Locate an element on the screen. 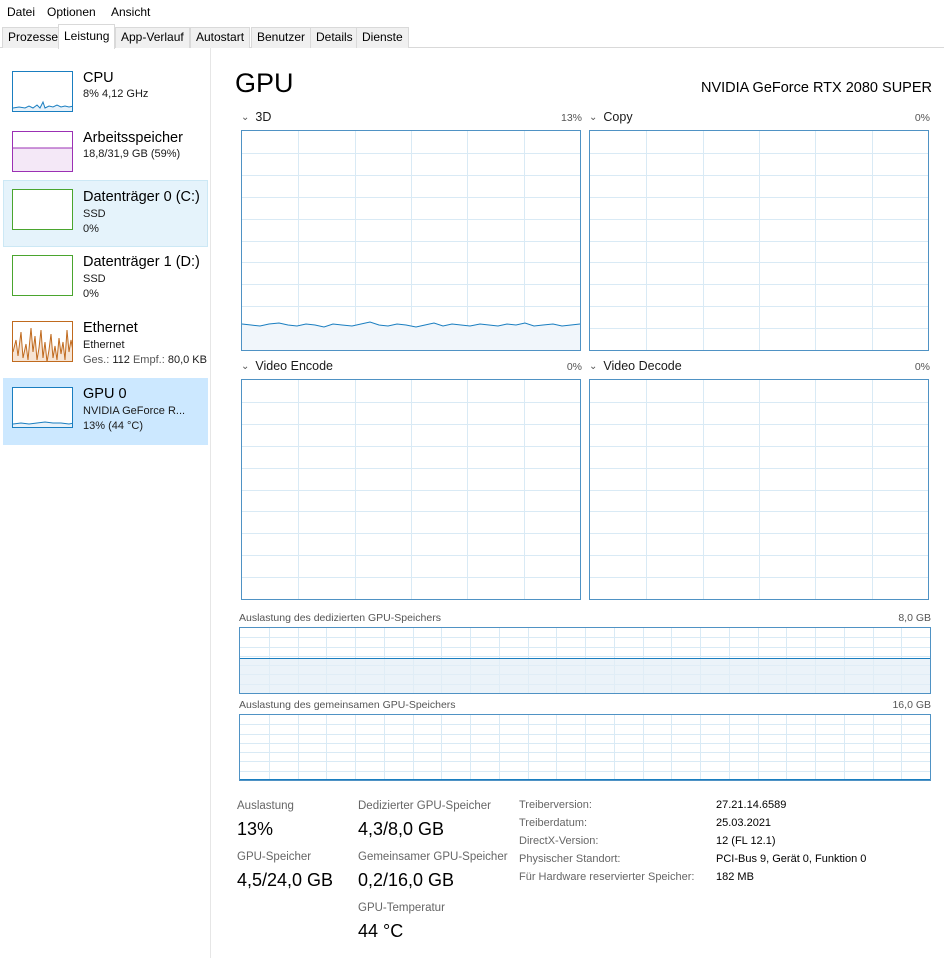 The width and height of the screenshot is (944, 958). menu-options: Optionen is located at coordinates (71, 12).